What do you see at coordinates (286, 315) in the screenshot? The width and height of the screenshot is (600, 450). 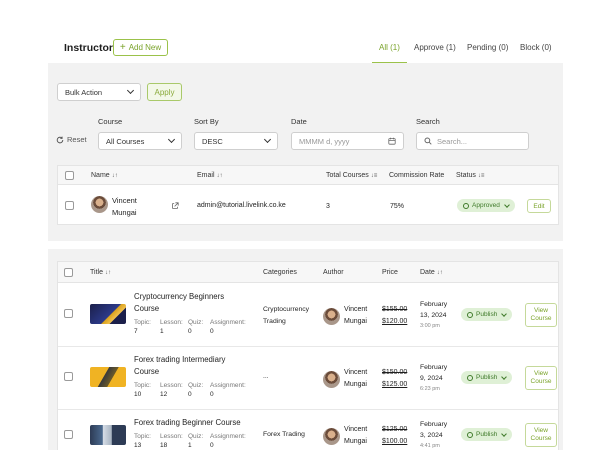 I see `course-category: Cryptocurrency Trading` at bounding box center [286, 315].